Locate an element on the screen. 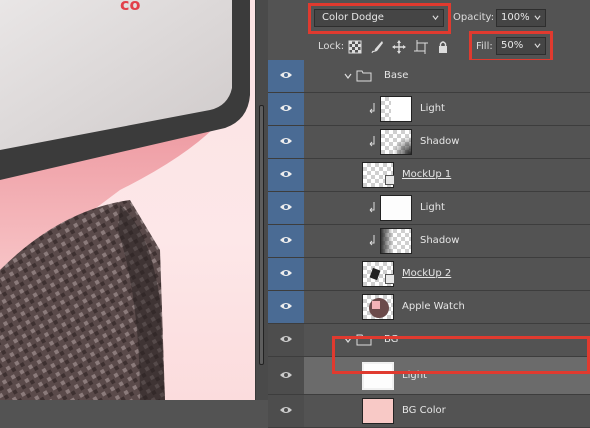 The height and width of the screenshot is (428, 590). layer-row: Apple Watch is located at coordinates (429, 307).